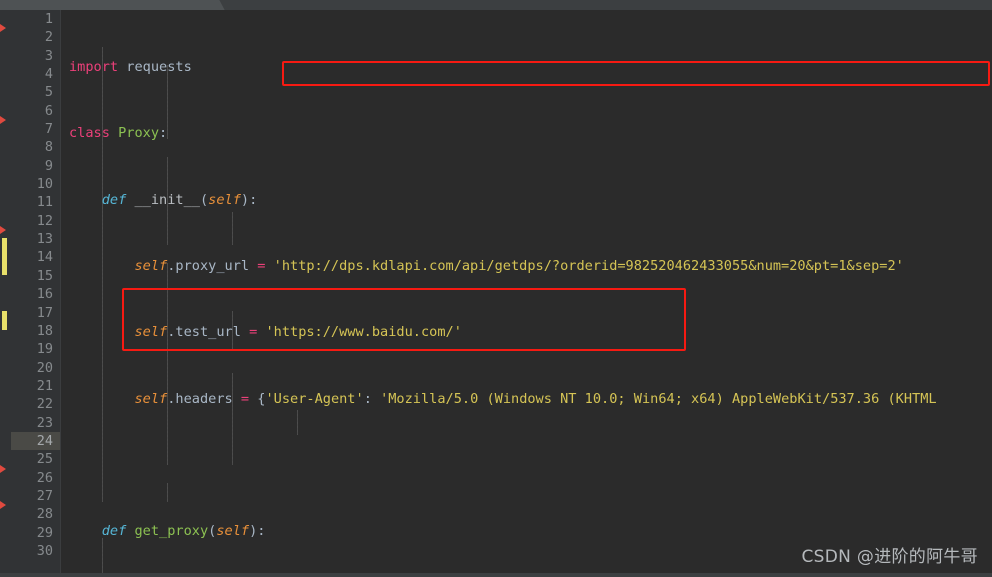 Image resolution: width=992 pixels, height=577 pixels. I want to click on code-line: class Proxy:, so click(118, 133).